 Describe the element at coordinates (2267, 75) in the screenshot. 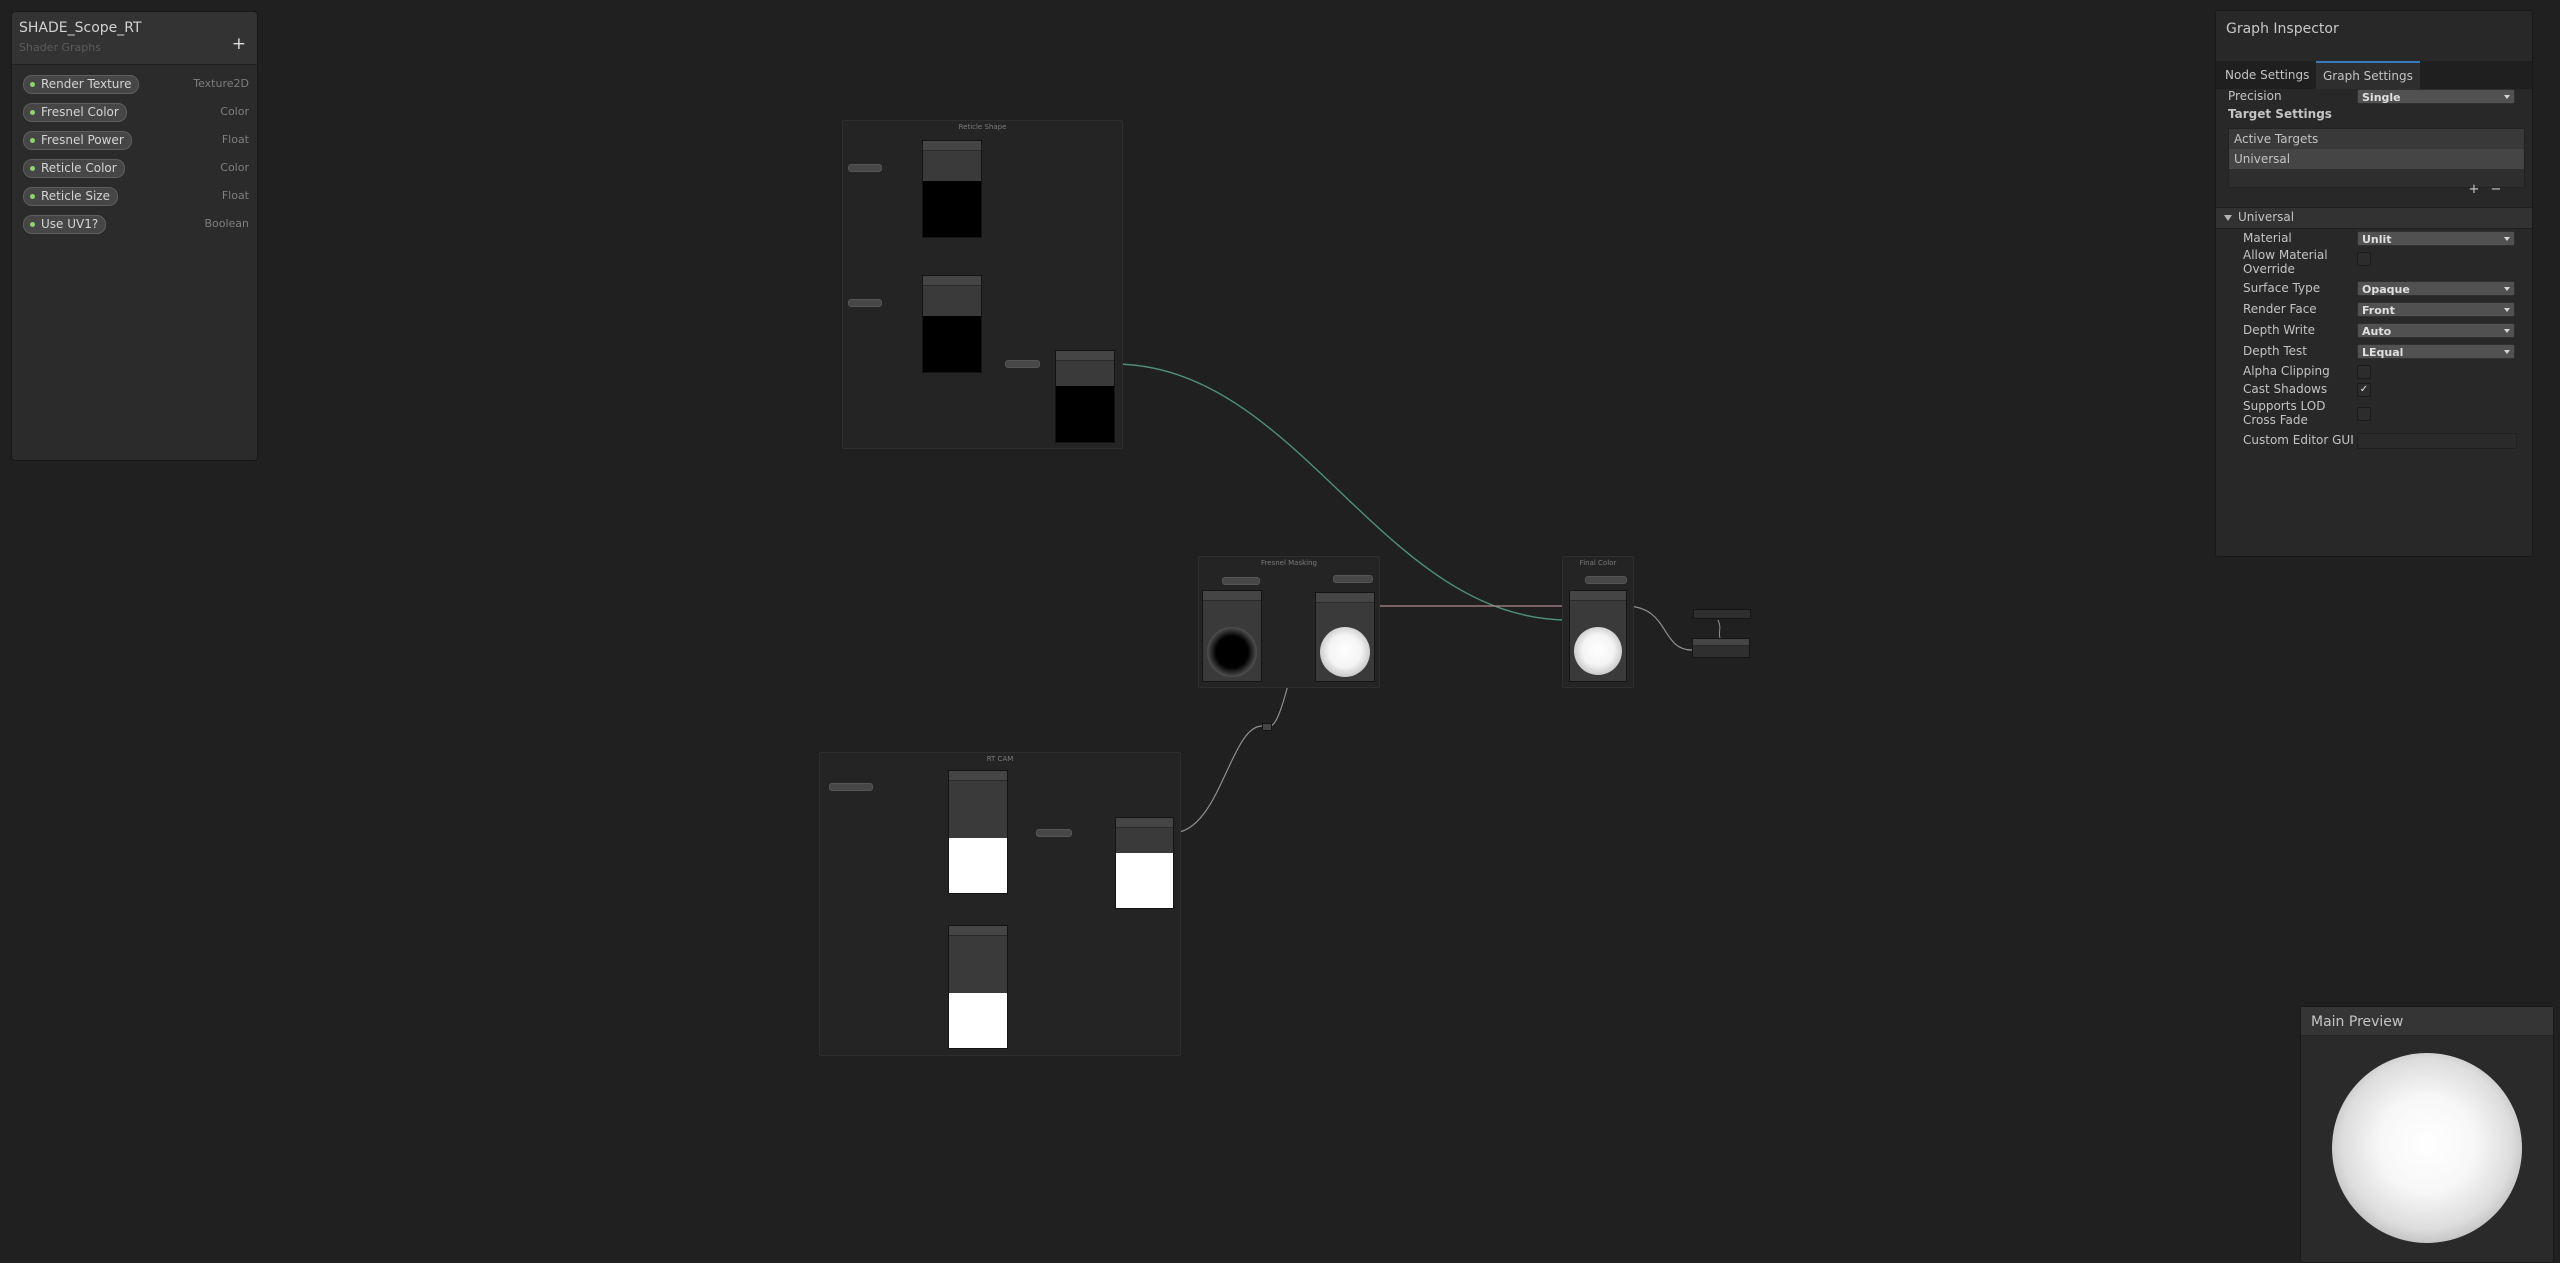

I see `tab-node-settings: Node Settings` at that location.